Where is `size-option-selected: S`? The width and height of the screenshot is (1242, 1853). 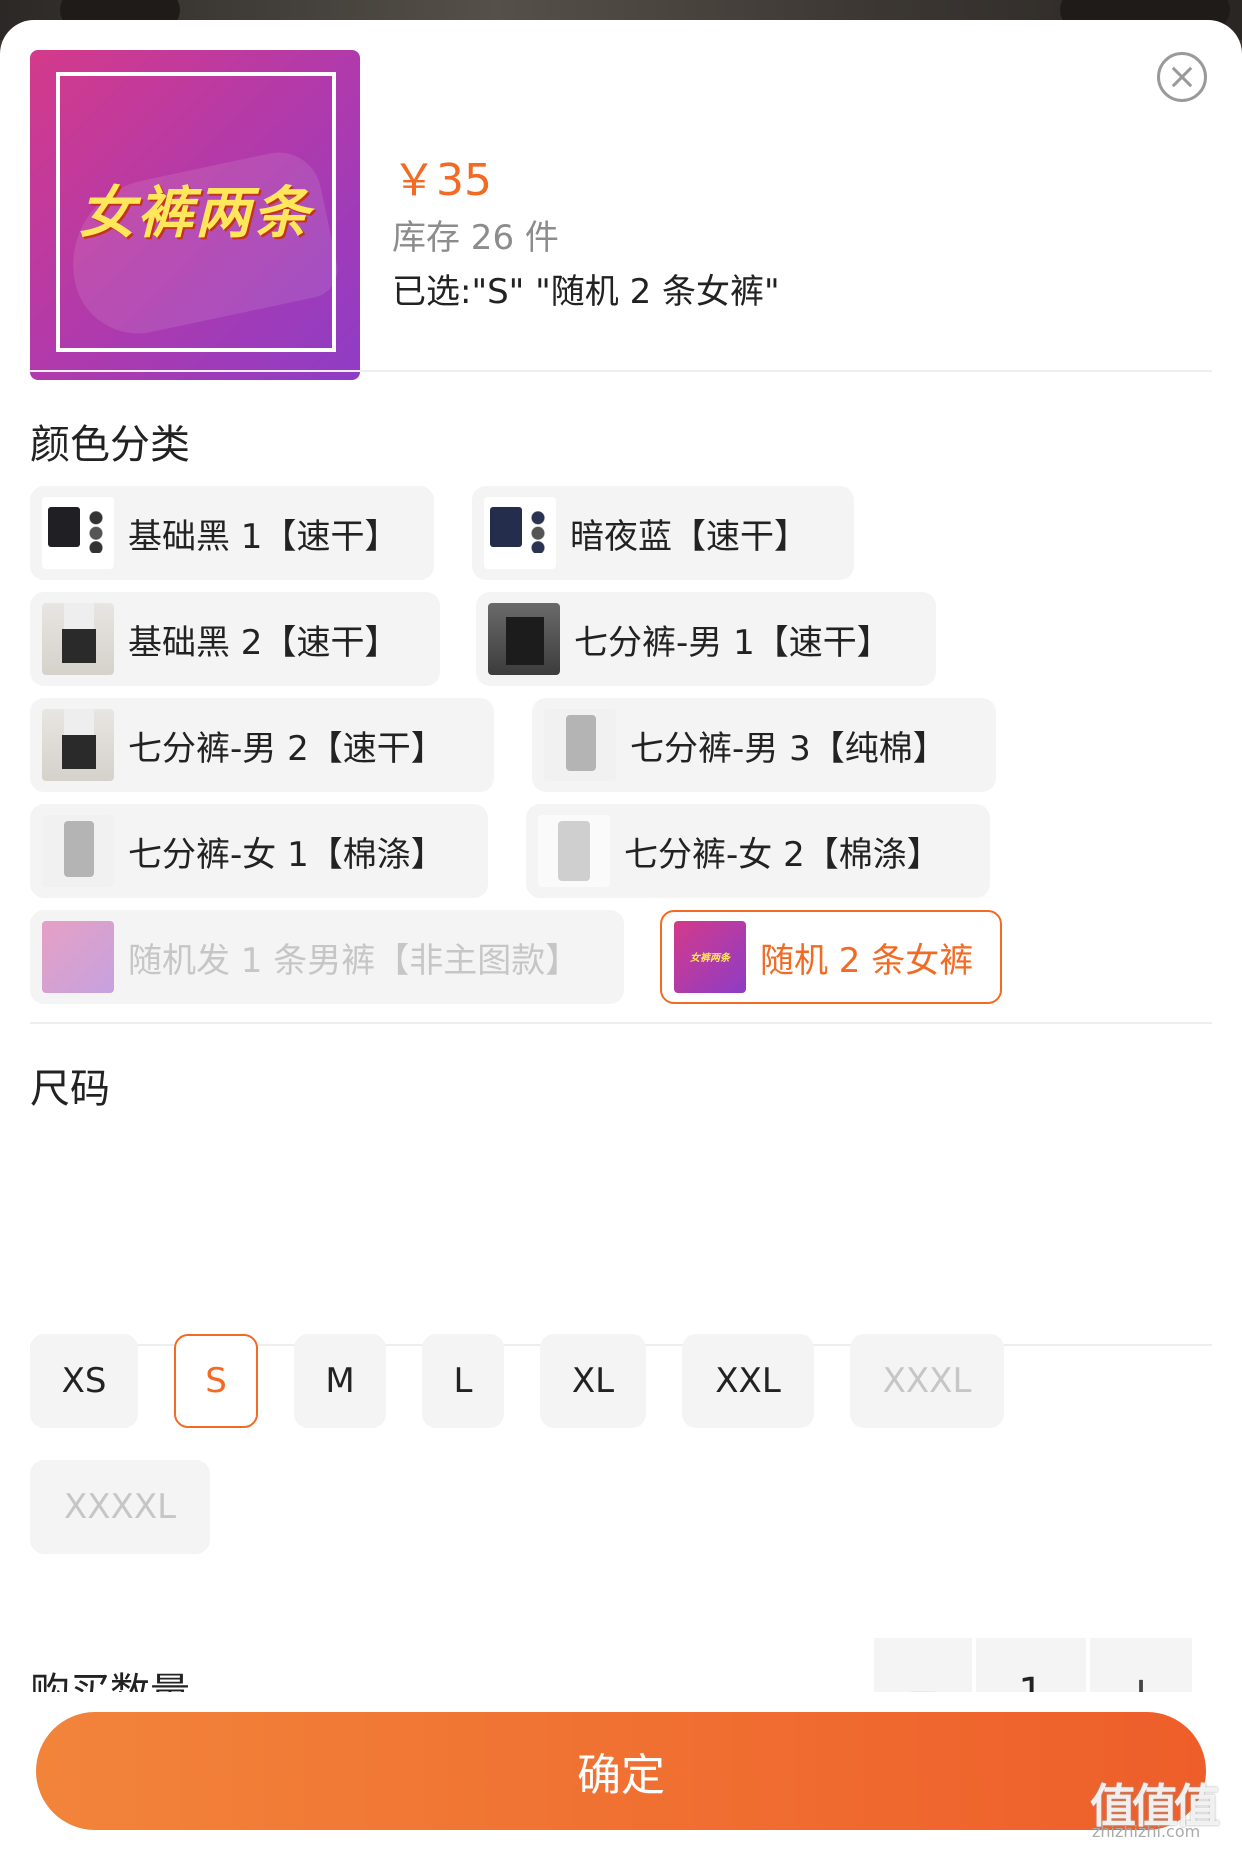 size-option-selected: S is located at coordinates (216, 1381).